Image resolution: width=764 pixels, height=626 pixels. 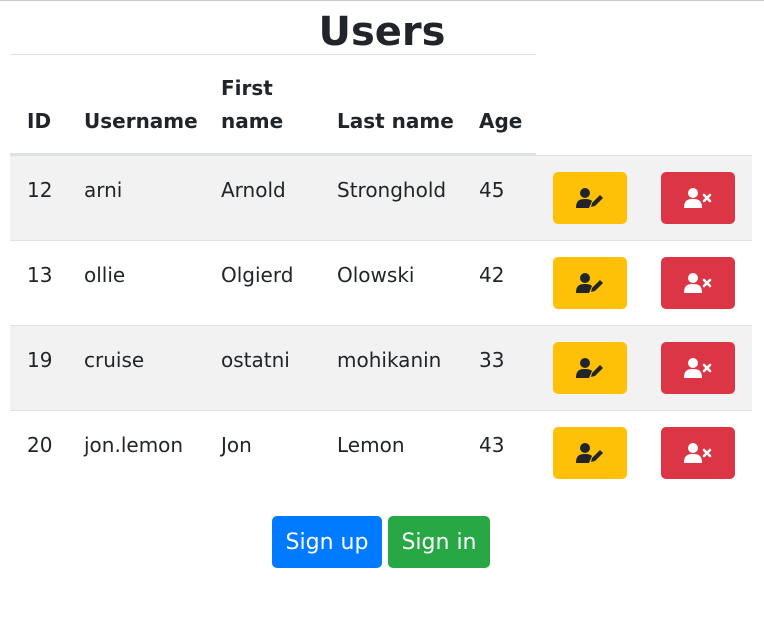 I want to click on page-title: Users, so click(x=382, y=32).